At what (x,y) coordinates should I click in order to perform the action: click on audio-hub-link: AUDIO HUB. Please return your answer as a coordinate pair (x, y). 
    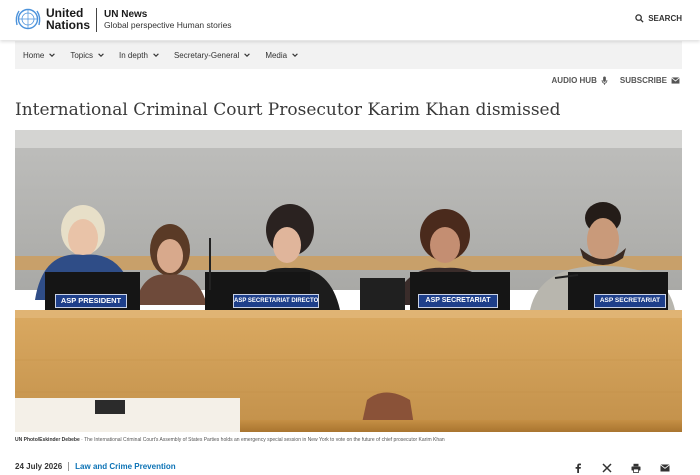
    Looking at the image, I should click on (580, 80).